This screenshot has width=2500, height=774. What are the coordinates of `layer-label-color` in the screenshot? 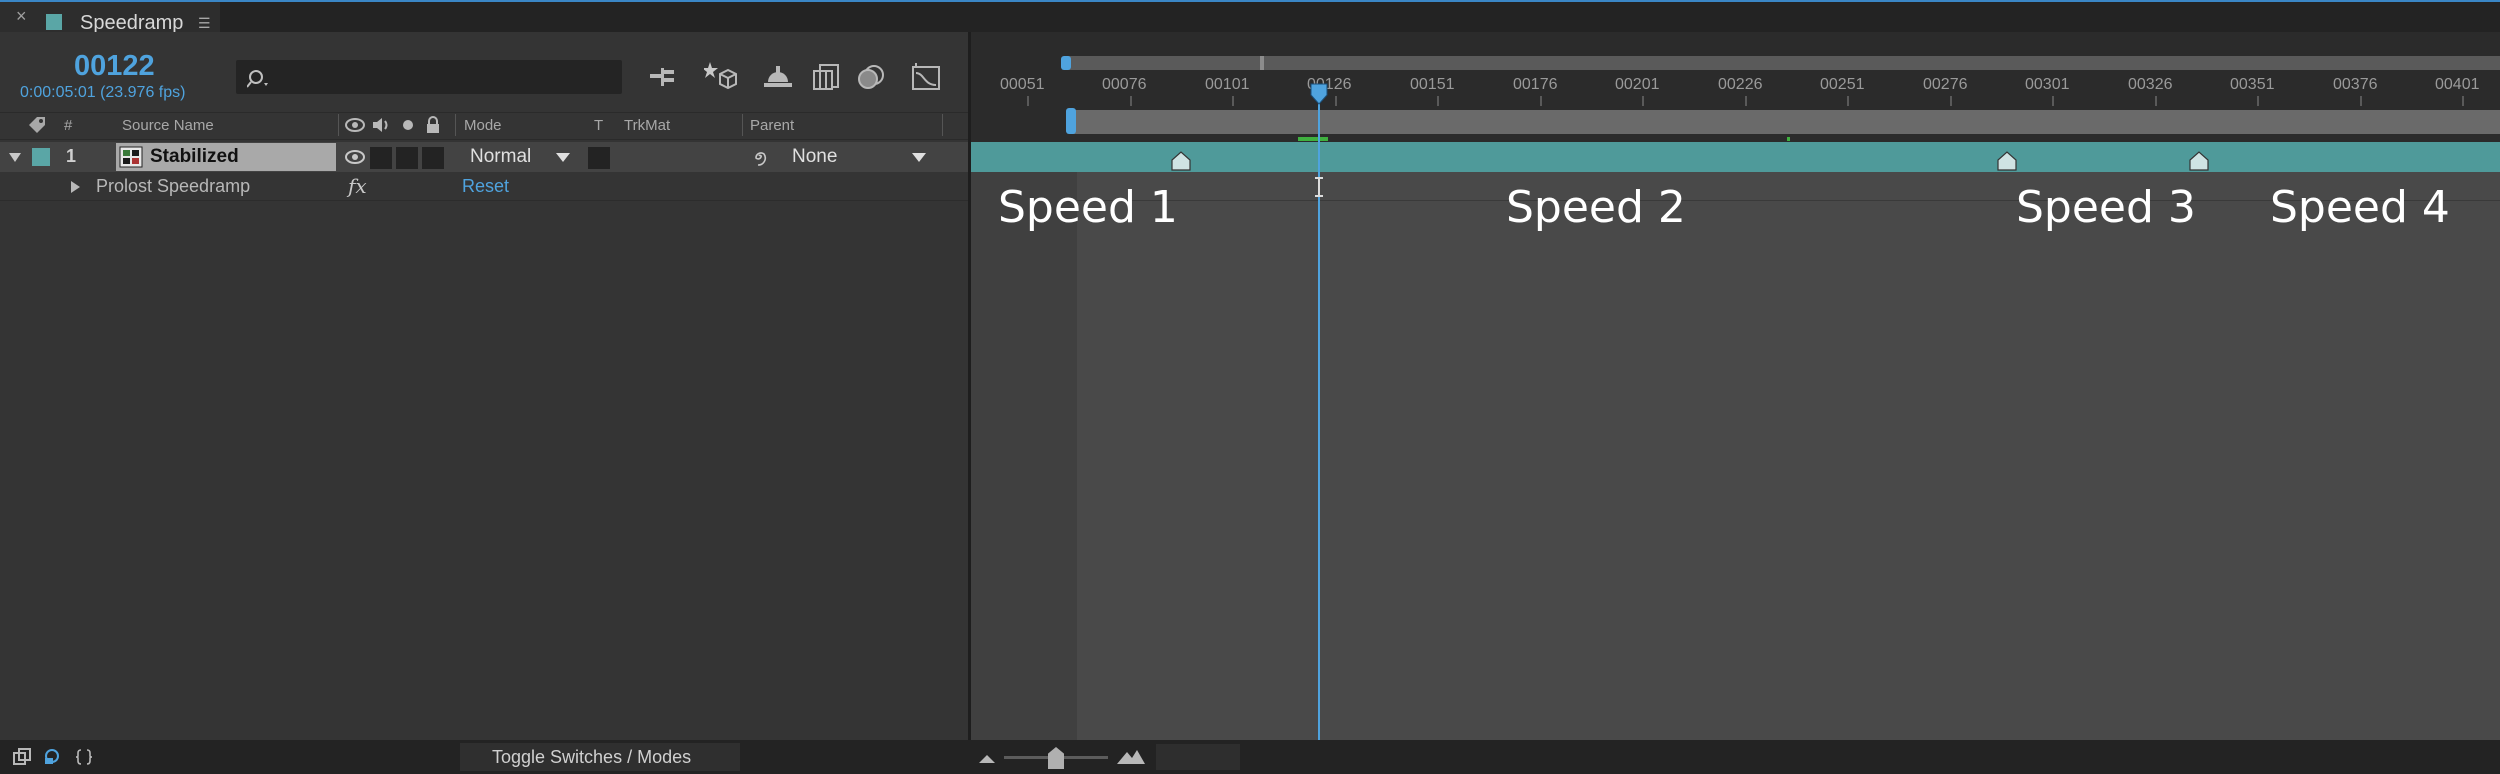 It's located at (41, 157).